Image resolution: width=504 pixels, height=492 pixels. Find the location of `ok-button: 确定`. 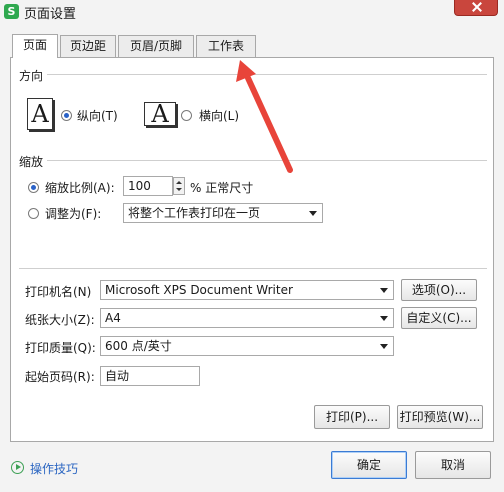

ok-button: 确定 is located at coordinates (369, 465).